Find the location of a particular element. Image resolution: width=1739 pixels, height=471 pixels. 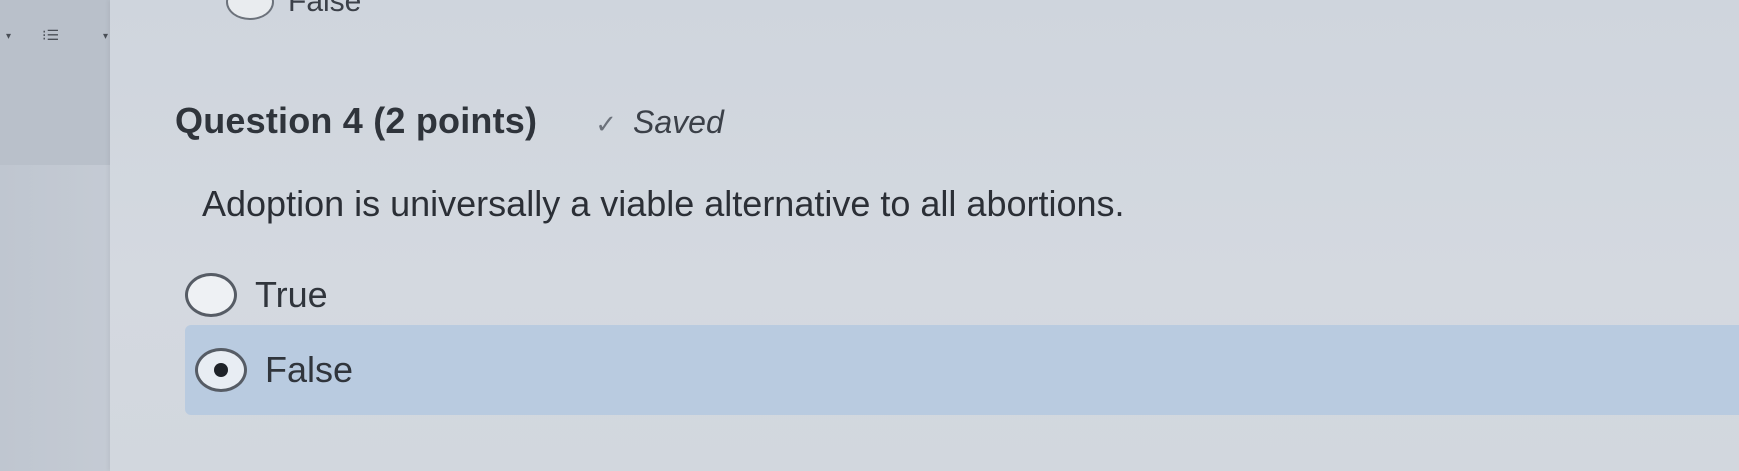

question-title: Question 4 (2 points) is located at coordinates (356, 120).